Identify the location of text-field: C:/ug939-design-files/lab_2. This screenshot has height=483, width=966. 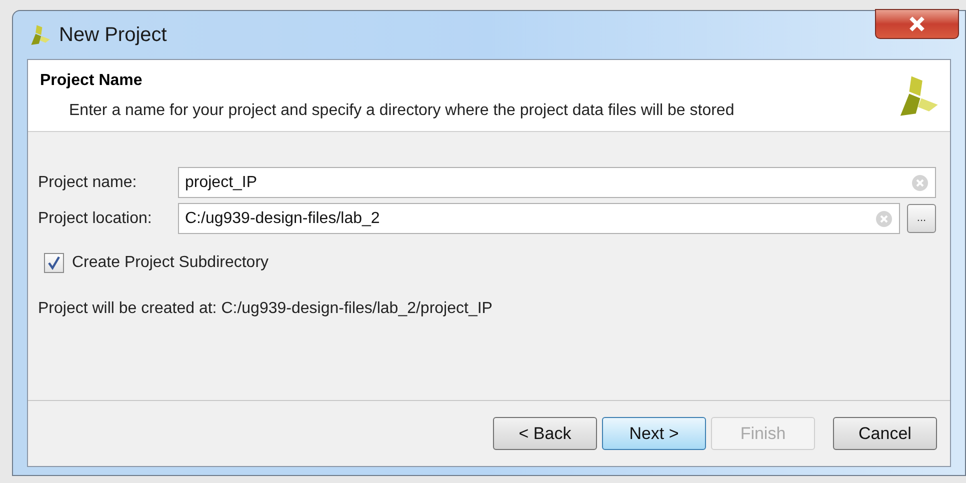
(539, 218).